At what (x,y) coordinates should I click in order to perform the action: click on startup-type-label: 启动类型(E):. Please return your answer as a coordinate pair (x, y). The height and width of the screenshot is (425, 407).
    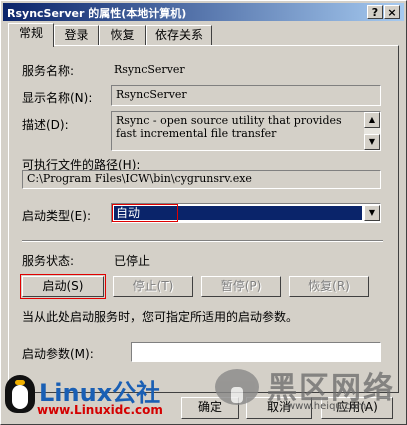
    Looking at the image, I should click on (56, 216).